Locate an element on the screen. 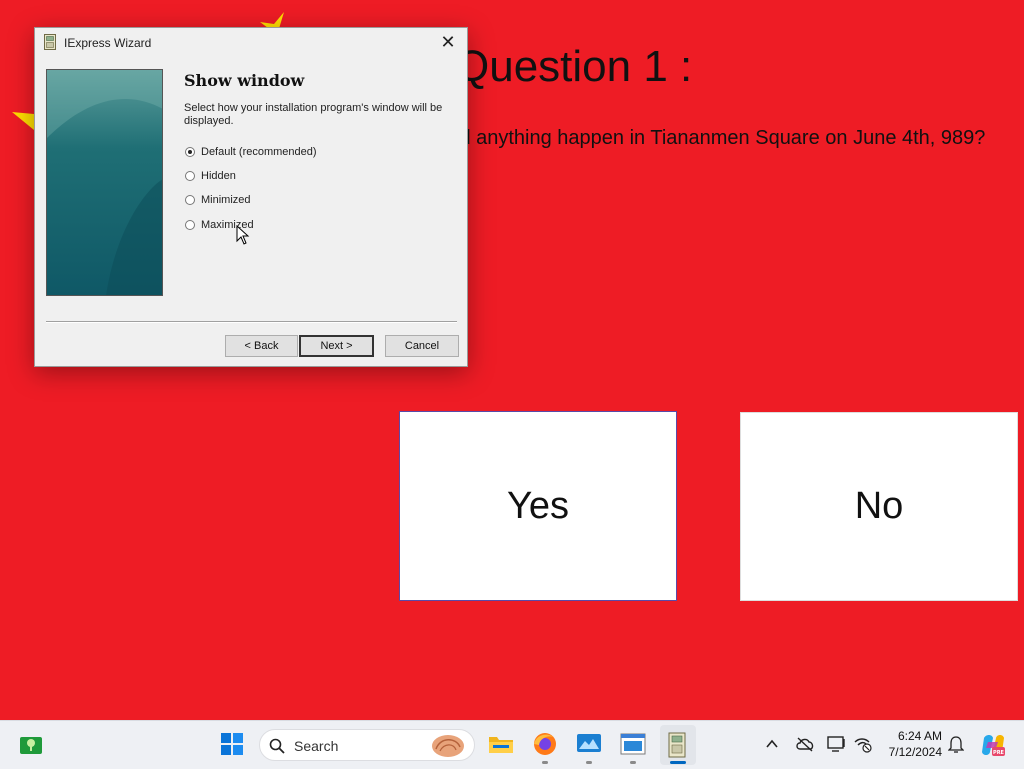 The height and width of the screenshot is (769, 1024). taskbar: Search 6:24 AM 7/12/2024 PRE is located at coordinates (512, 744).